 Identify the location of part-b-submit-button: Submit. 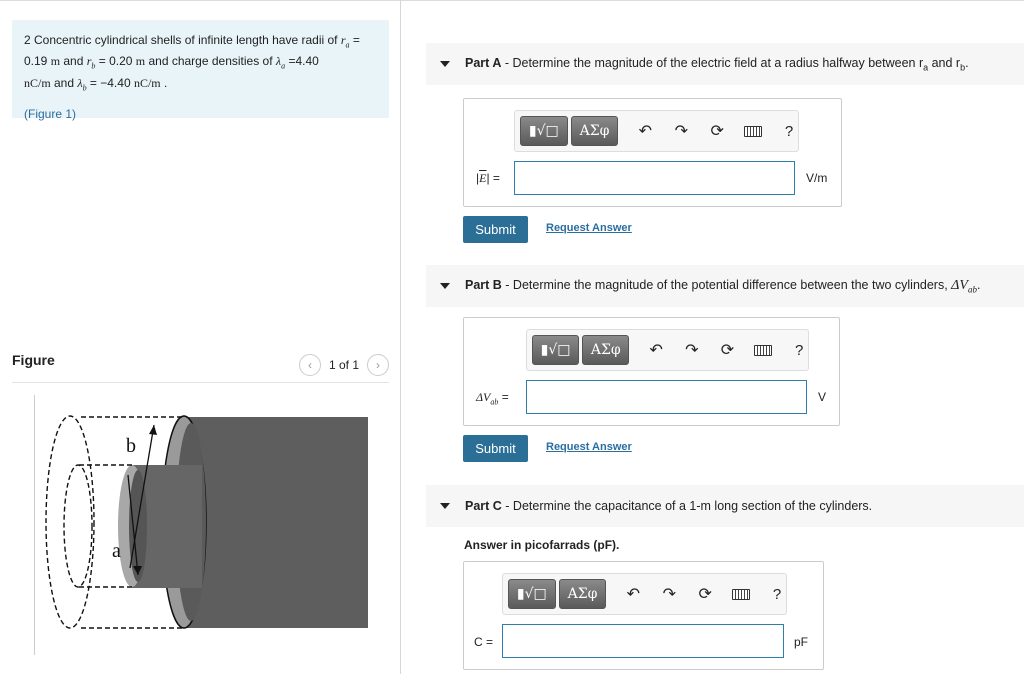
(495, 448).